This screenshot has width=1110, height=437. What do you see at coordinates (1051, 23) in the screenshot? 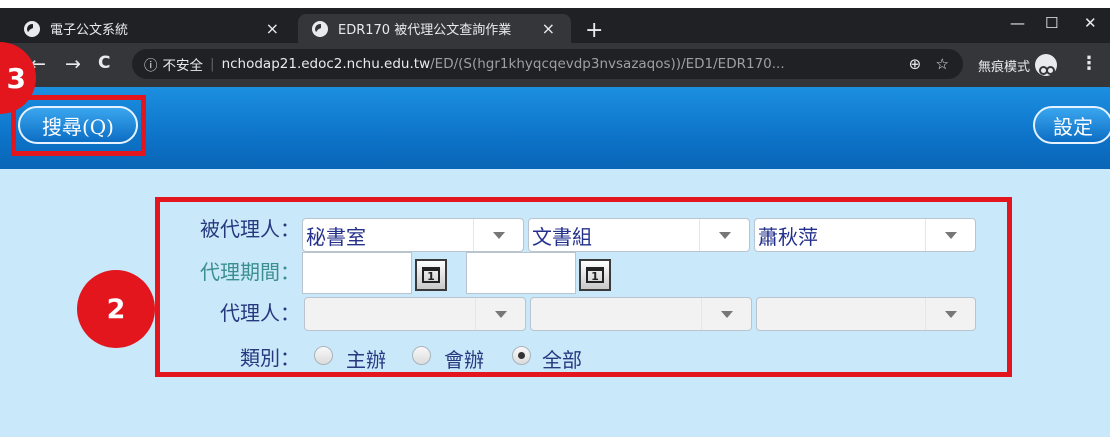
I see `maximize-button: ☐` at bounding box center [1051, 23].